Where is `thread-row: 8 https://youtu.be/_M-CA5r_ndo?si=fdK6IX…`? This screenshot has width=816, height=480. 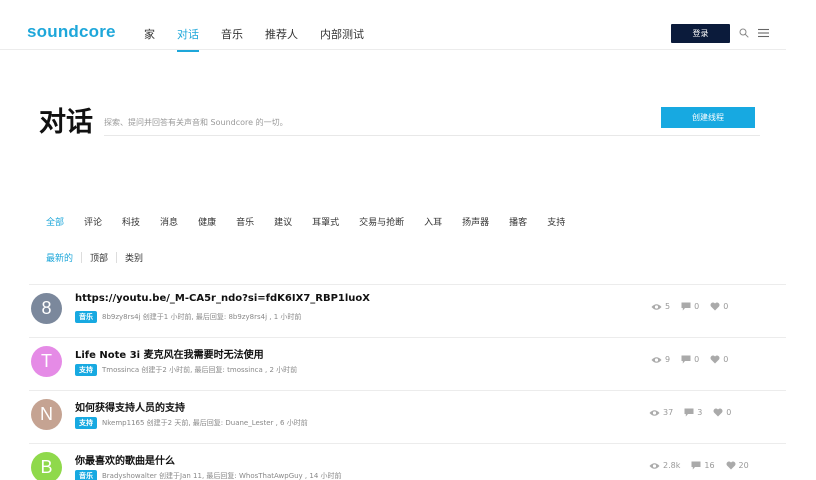
thread-row: 8 https://youtu.be/_M-CA5r_ndo?si=fdK6IX… is located at coordinates (407, 311).